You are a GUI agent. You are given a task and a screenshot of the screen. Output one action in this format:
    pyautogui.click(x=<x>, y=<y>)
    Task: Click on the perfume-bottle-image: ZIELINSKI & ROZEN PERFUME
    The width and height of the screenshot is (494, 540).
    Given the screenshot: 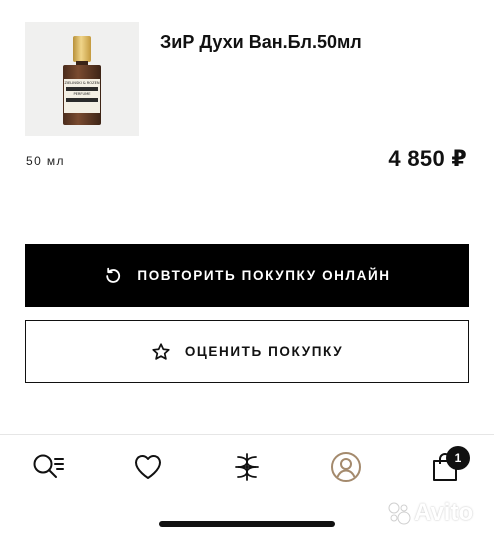 What is the action you would take?
    pyautogui.click(x=82, y=81)
    